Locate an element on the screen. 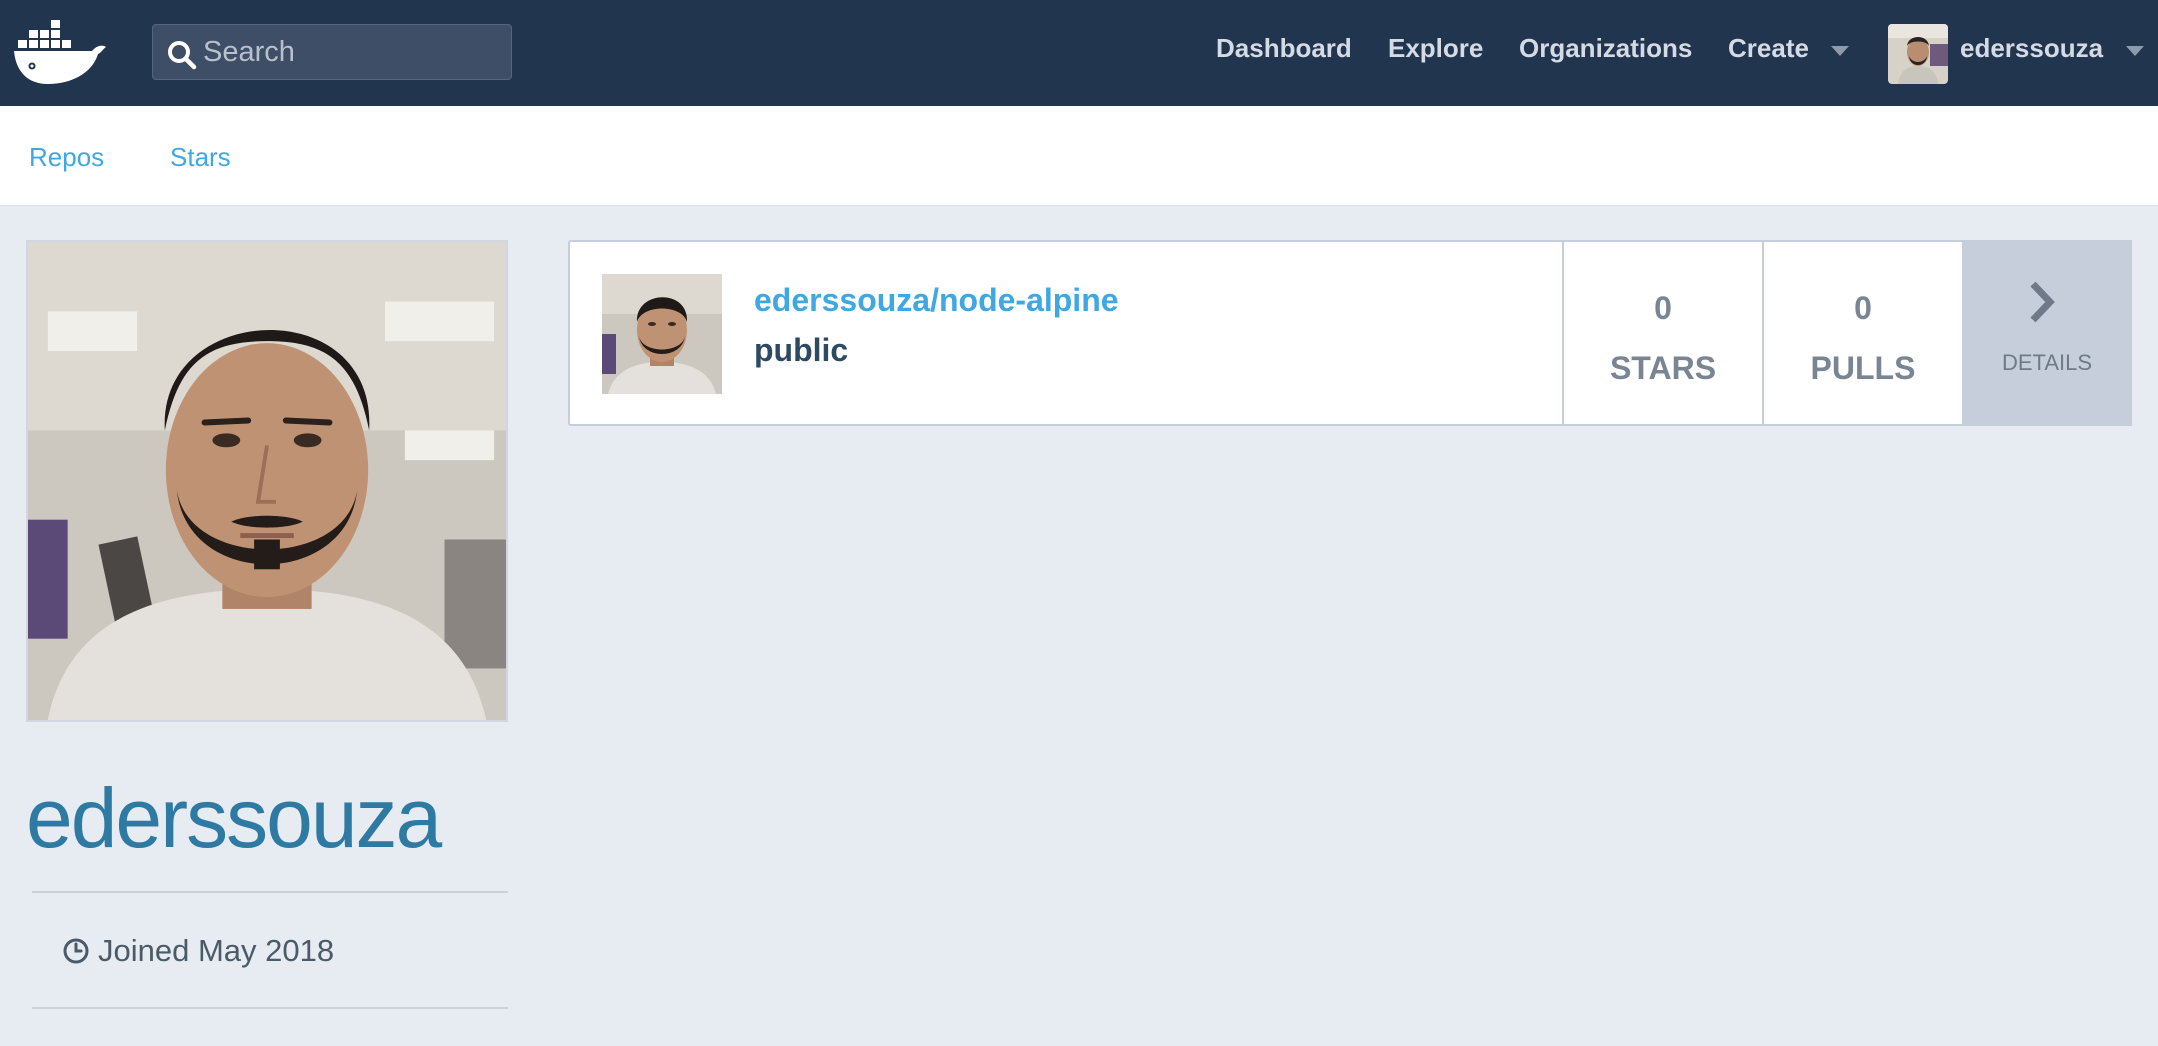  tab-stars: Stars is located at coordinates (200, 157).